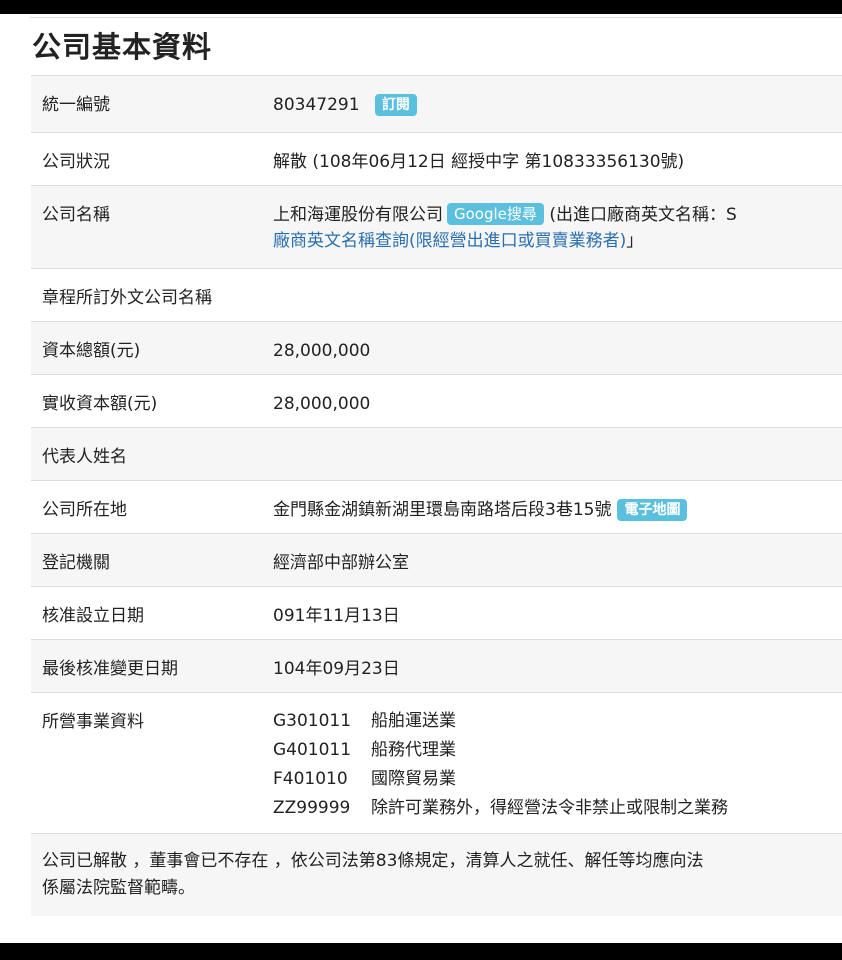  What do you see at coordinates (652, 510) in the screenshot?
I see `map-button: 電子地圖` at bounding box center [652, 510].